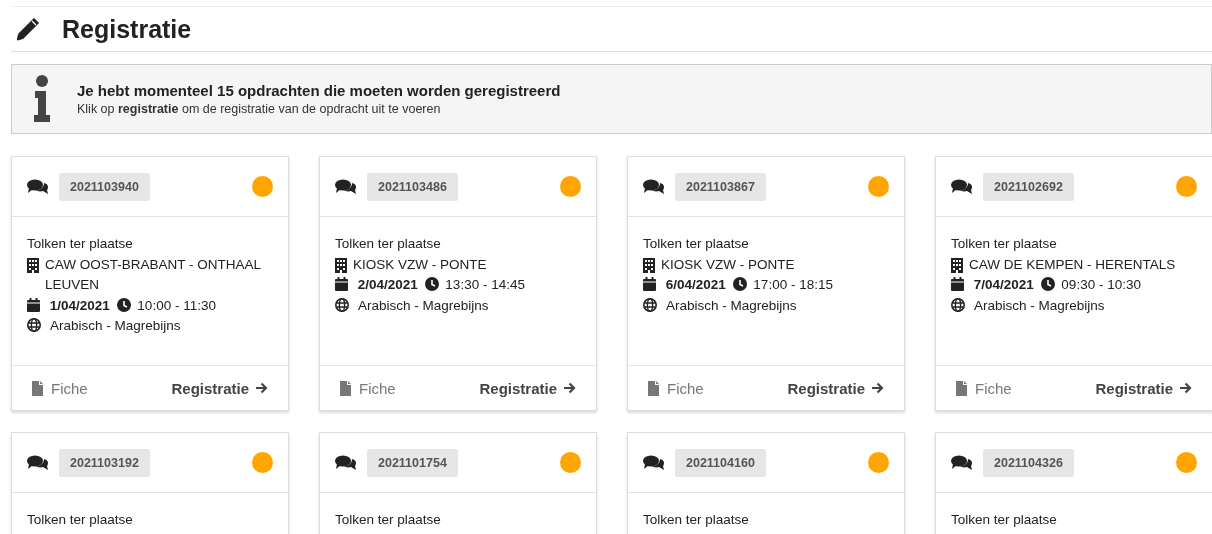 This screenshot has width=1212, height=534. What do you see at coordinates (176, 305) in the screenshot?
I see `time-text: 10:00 - 11:30` at bounding box center [176, 305].